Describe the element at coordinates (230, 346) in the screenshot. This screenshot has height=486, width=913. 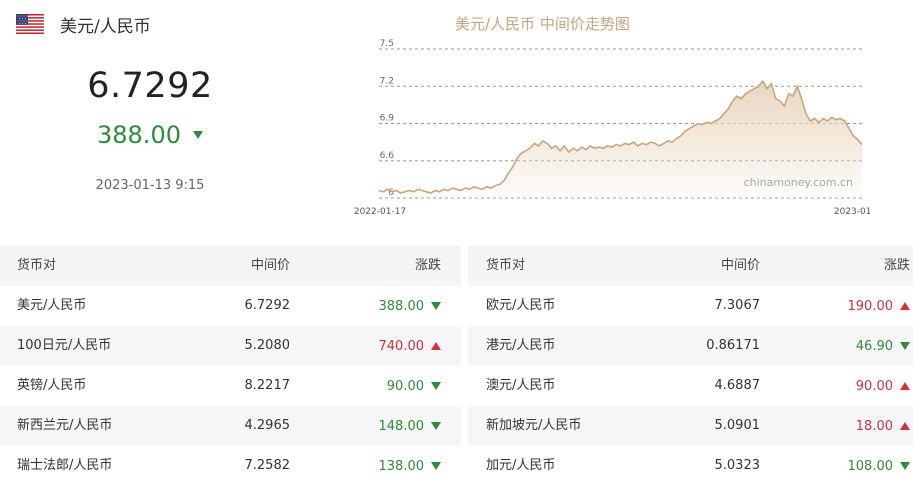
I see `table-row: 100日元/人民币 5.2080 740.00` at that location.